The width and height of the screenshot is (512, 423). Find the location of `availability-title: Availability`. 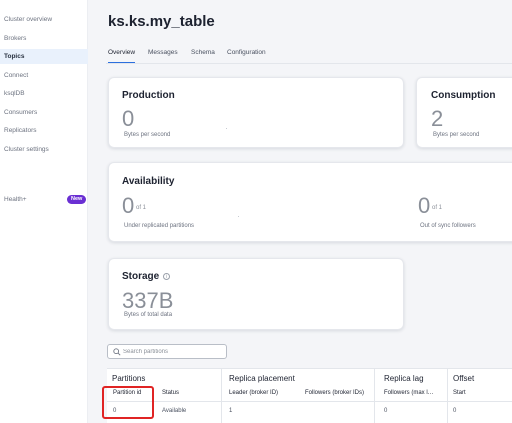

availability-title: Availability is located at coordinates (148, 181).